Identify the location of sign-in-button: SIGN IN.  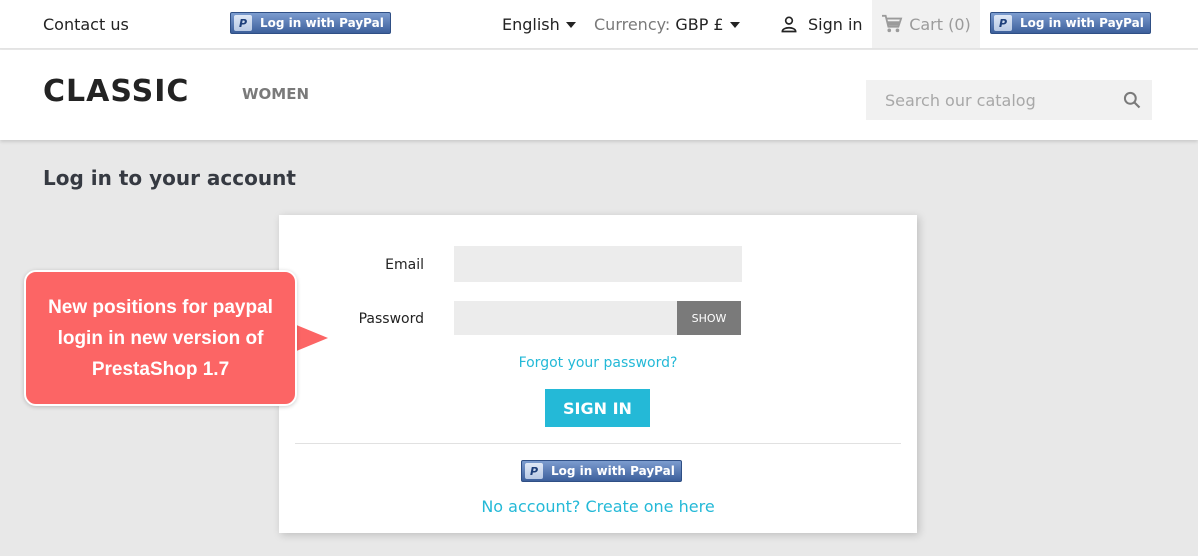
(597, 408).